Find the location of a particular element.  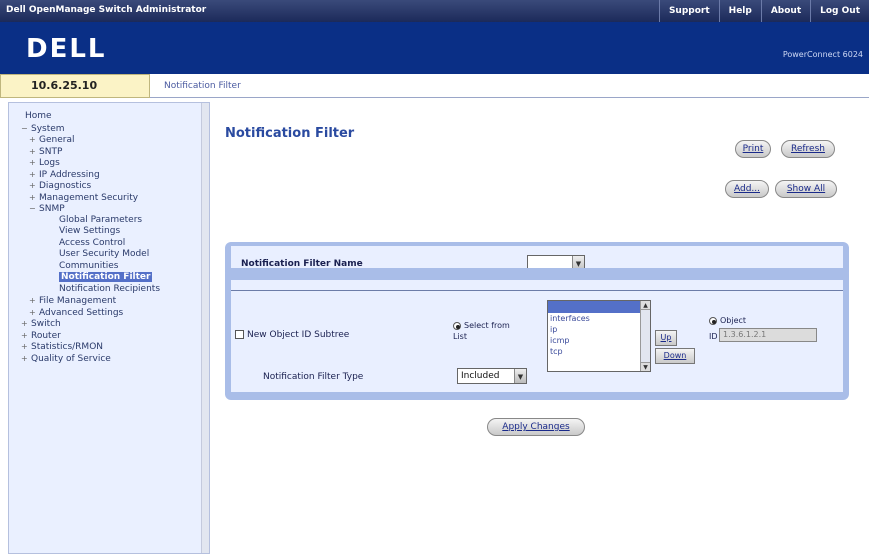

tree-item: + General is located at coordinates (112, 140).